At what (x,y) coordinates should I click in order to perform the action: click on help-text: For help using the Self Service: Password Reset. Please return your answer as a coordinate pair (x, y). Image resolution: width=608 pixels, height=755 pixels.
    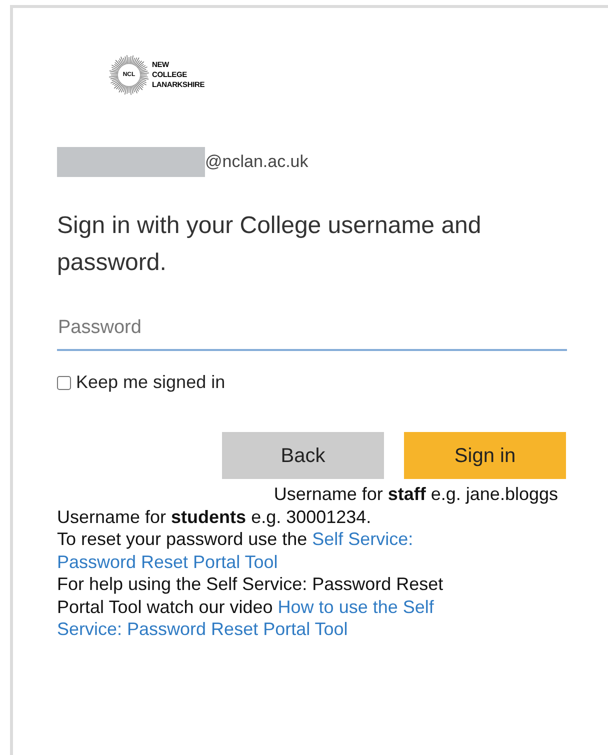
    Looking at the image, I should click on (250, 584).